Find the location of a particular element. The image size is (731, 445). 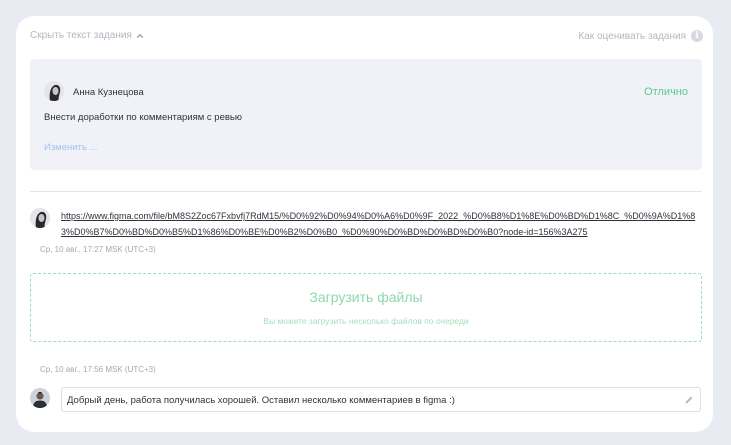

message-timestamp: Ср, 10 авг., 17:27 MSK (UTC+3) is located at coordinates (98, 249).